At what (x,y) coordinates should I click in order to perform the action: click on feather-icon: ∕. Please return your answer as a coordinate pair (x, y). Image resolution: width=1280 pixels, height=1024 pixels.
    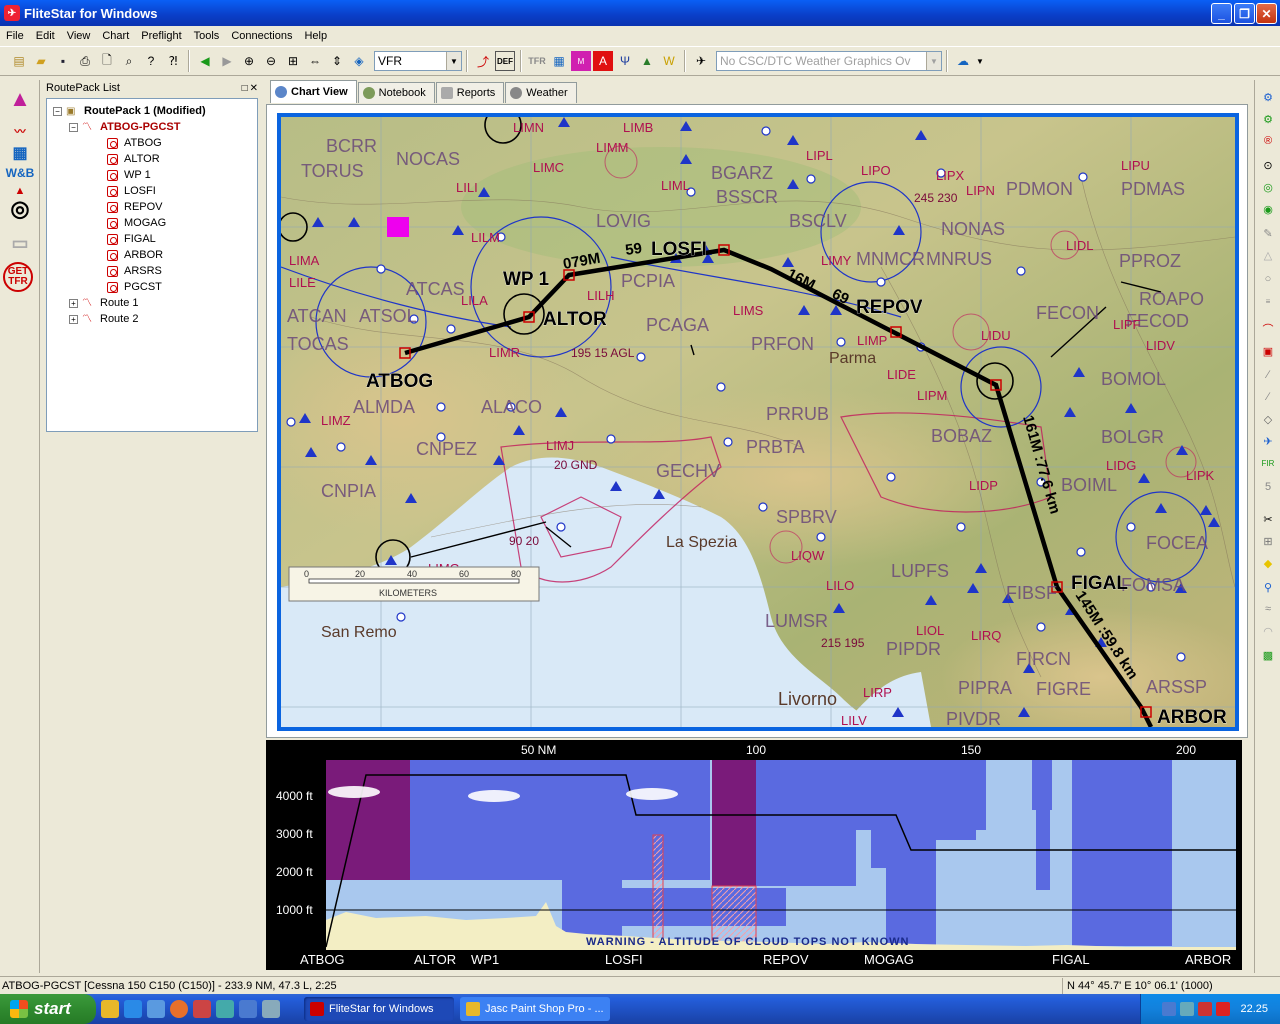
    Looking at the image, I should click on (1268, 397).